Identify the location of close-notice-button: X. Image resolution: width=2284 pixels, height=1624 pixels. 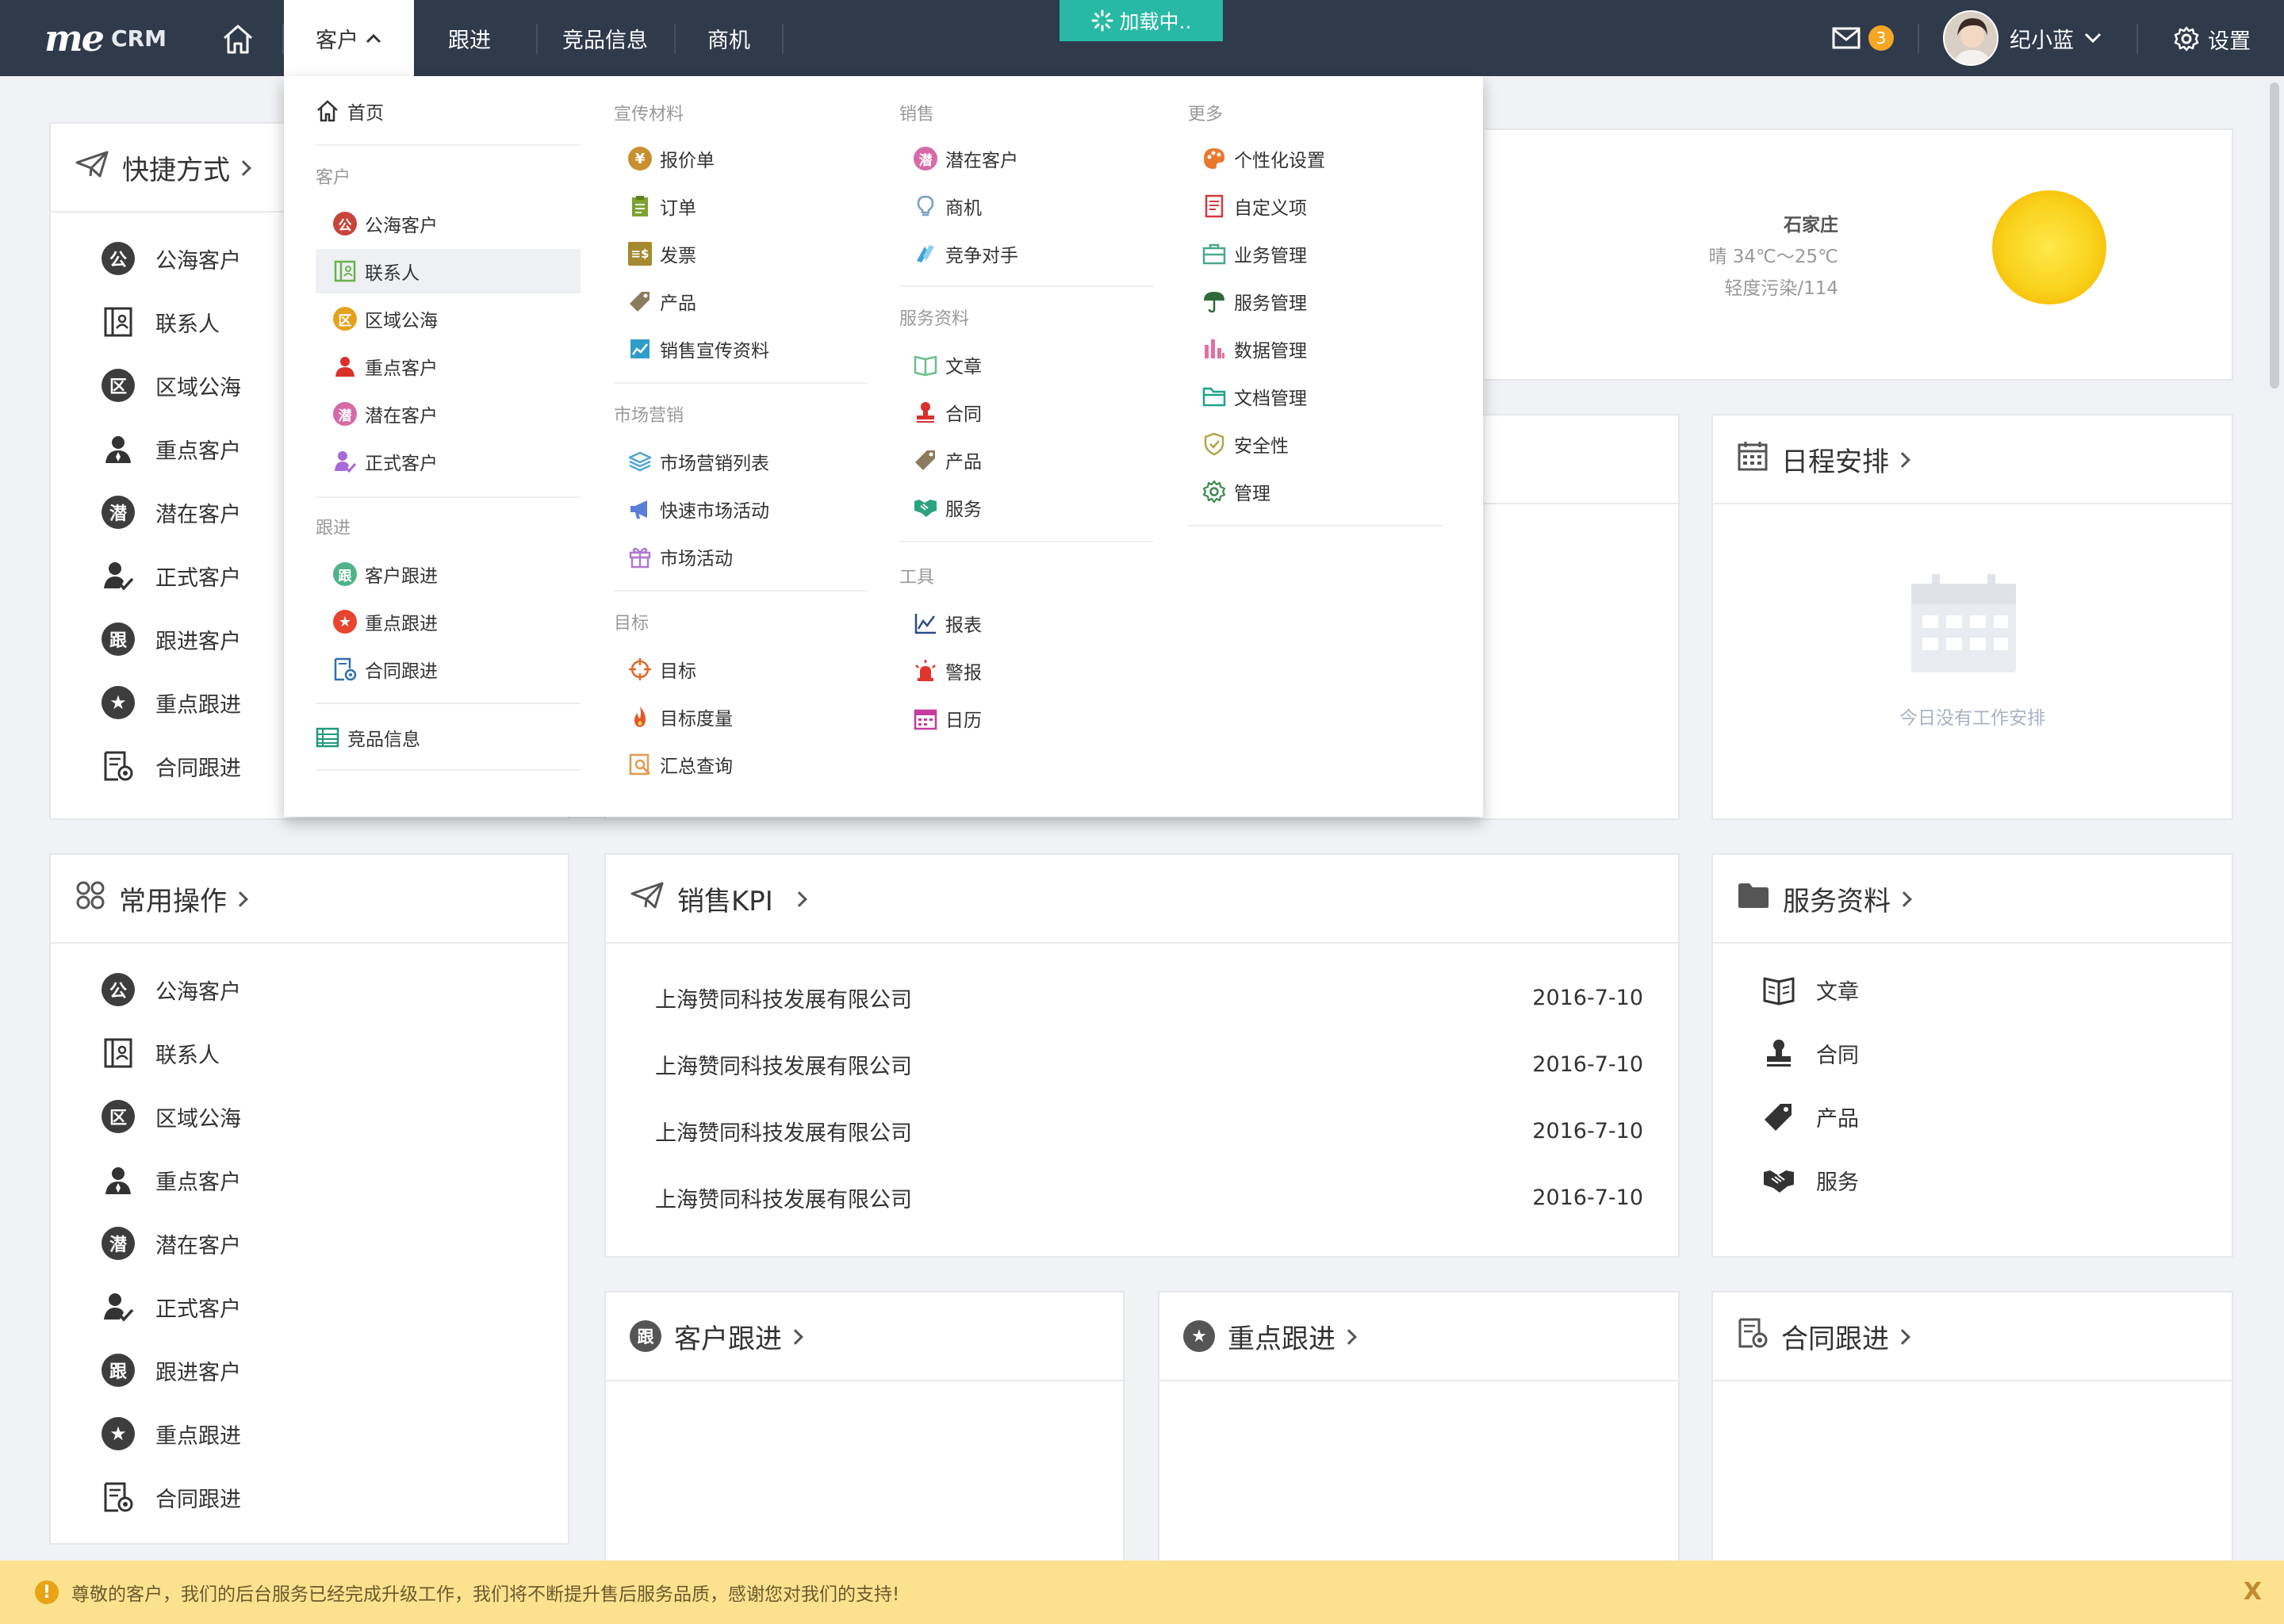
(2253, 1592).